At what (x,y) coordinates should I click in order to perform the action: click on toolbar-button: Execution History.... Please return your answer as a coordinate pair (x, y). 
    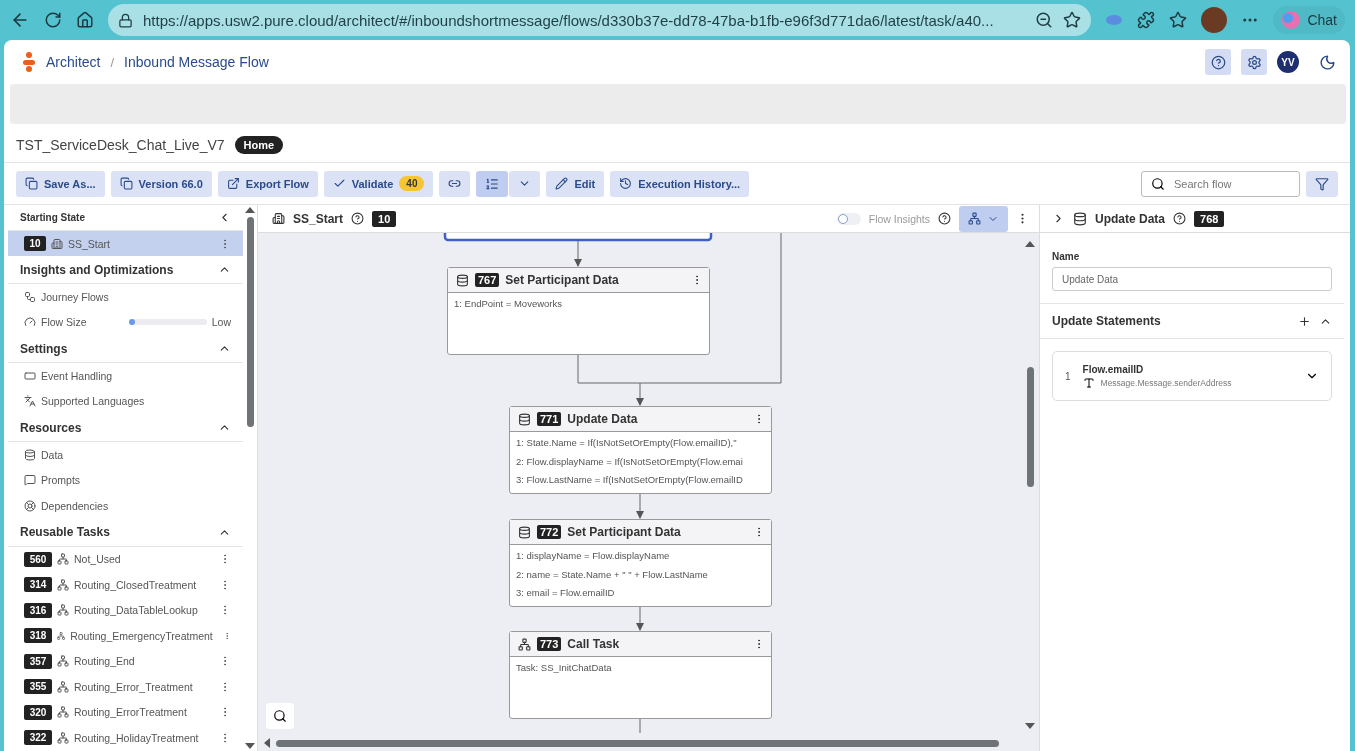
    Looking at the image, I should click on (680, 183).